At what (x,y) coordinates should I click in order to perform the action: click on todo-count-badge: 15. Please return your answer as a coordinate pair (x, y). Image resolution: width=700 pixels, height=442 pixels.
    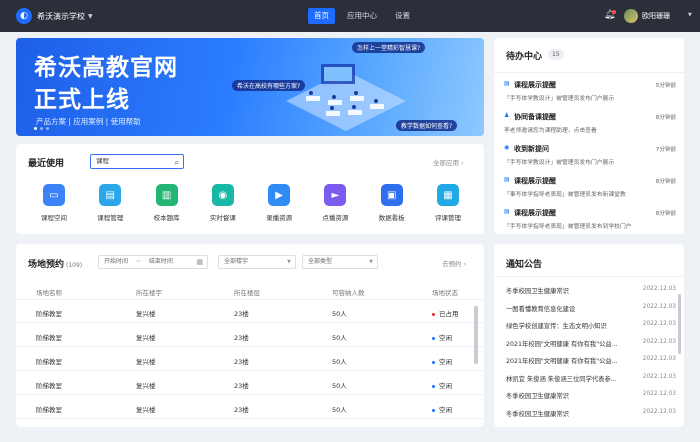
    Looking at the image, I should click on (556, 54).